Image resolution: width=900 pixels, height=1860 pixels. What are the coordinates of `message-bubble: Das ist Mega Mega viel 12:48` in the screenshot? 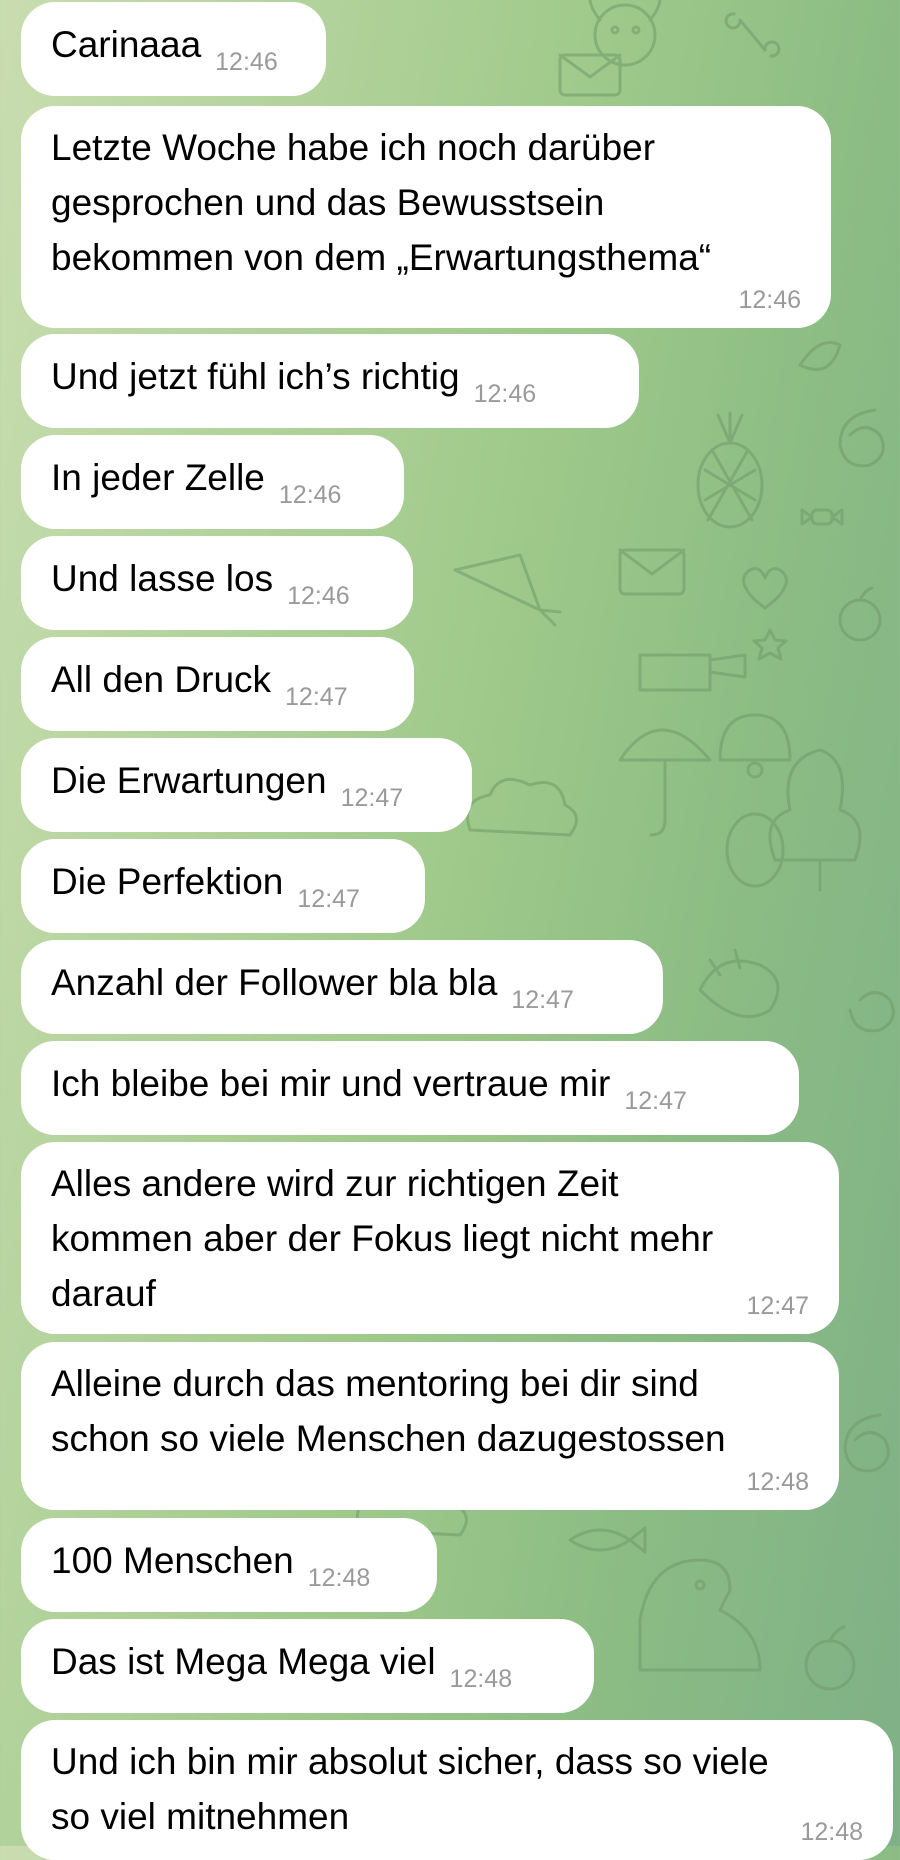 It's located at (307, 1666).